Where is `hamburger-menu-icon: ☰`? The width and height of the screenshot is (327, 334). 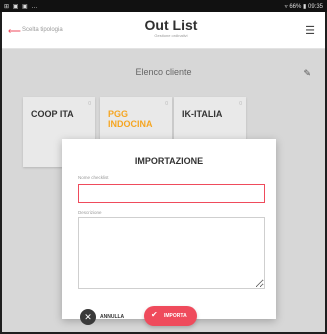
hamburger-menu-icon: ☰ is located at coordinates (310, 30).